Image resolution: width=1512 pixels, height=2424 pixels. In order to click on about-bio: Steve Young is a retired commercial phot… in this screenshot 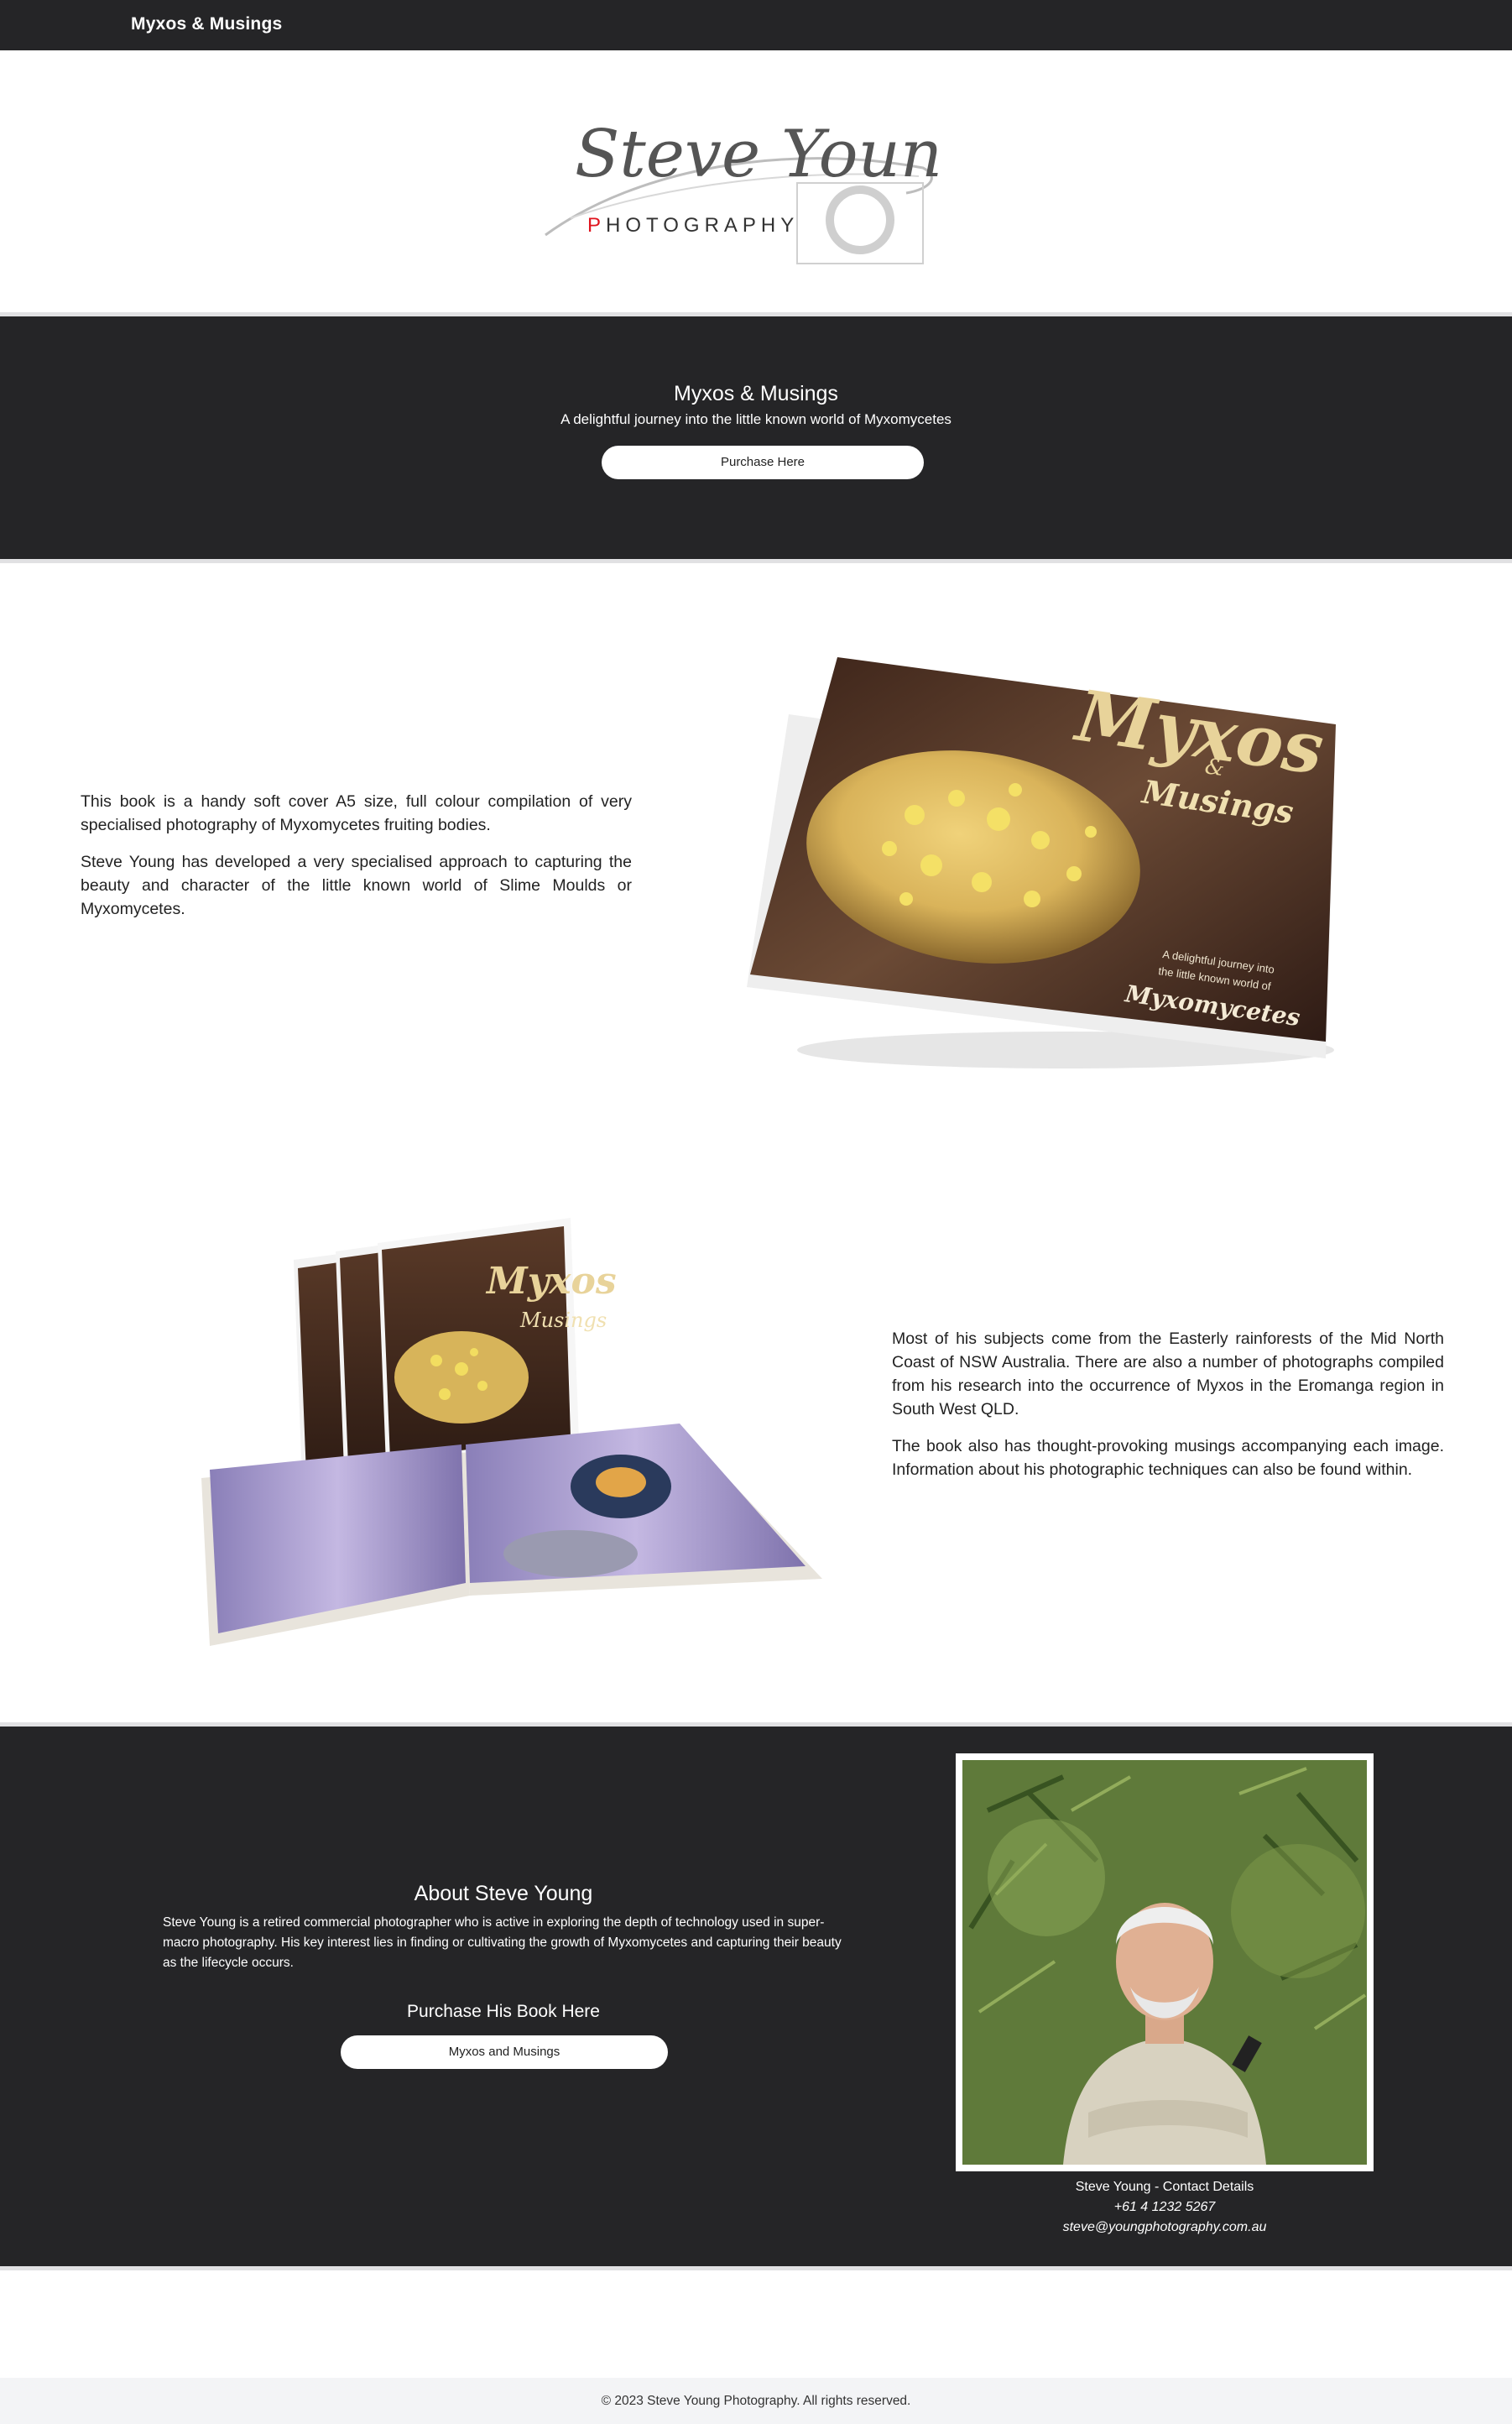, I will do `click(503, 1942)`.